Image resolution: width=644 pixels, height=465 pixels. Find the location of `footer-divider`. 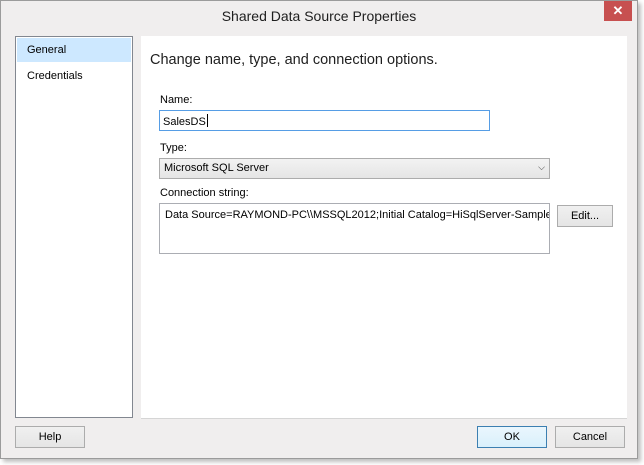

footer-divider is located at coordinates (384, 418).